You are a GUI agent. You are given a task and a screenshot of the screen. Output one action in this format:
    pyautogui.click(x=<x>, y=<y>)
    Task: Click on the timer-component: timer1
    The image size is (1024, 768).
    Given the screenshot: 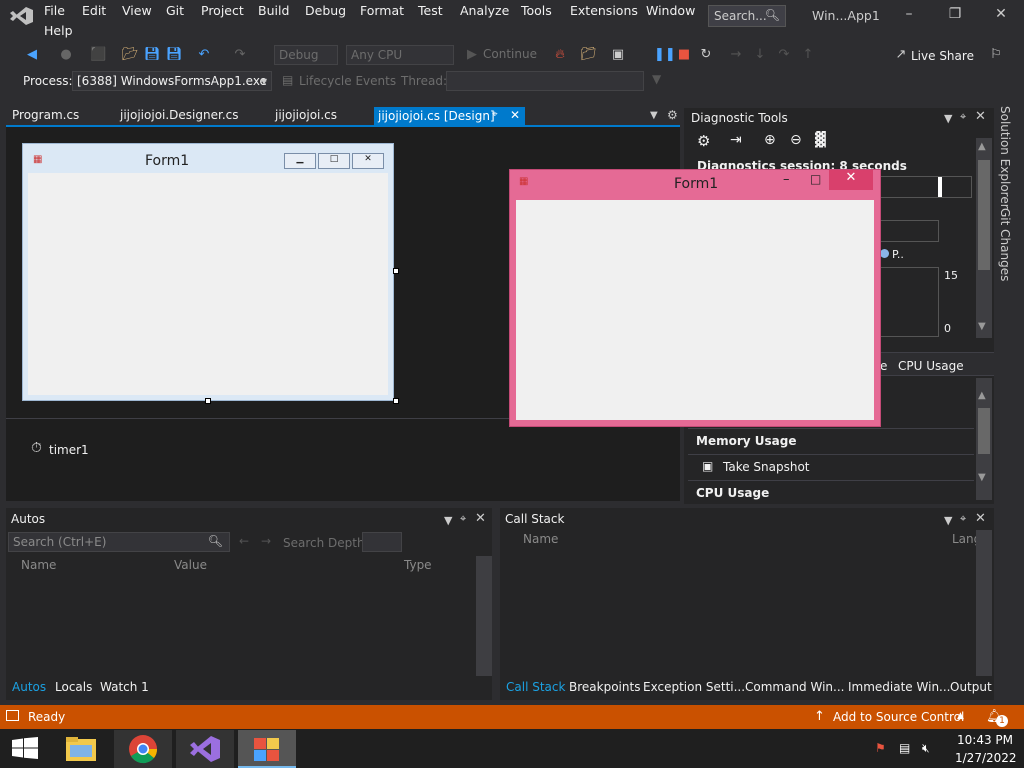 What is the action you would take?
    pyautogui.click(x=69, y=450)
    